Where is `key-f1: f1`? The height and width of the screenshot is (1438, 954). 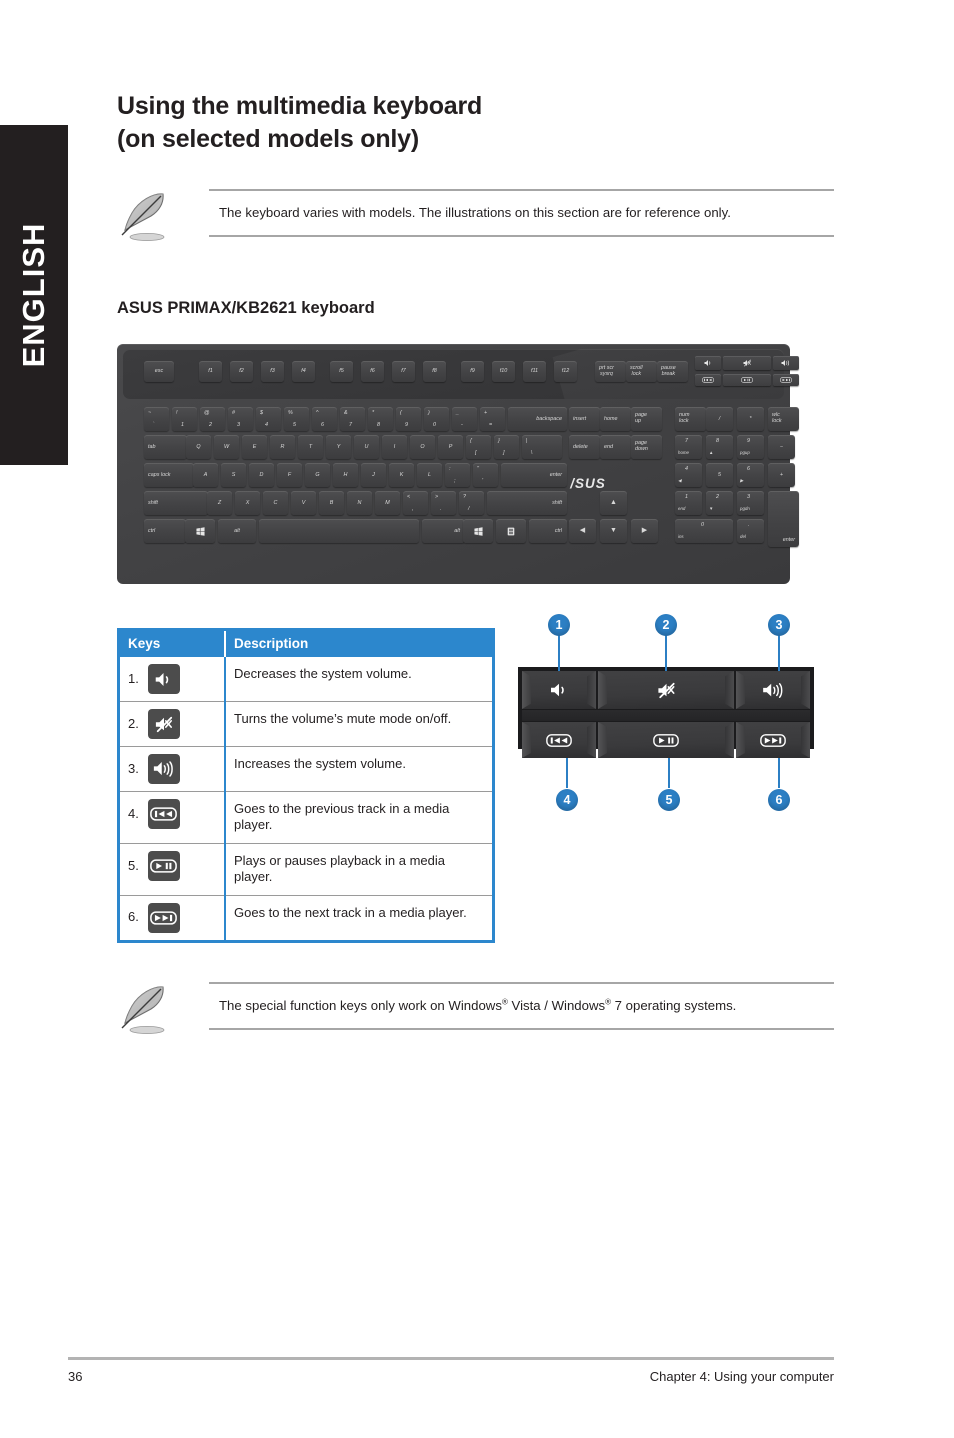 key-f1: f1 is located at coordinates (210, 371).